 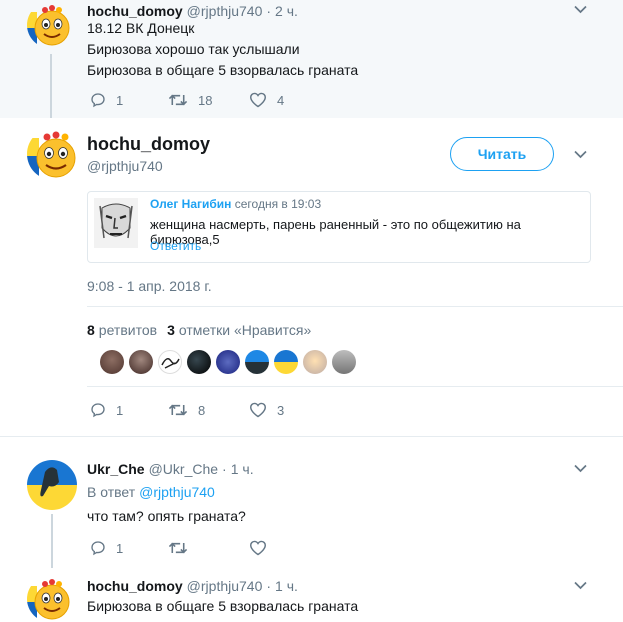 I want to click on reply-to-handle: @rjpthju740, so click(x=177, y=492).